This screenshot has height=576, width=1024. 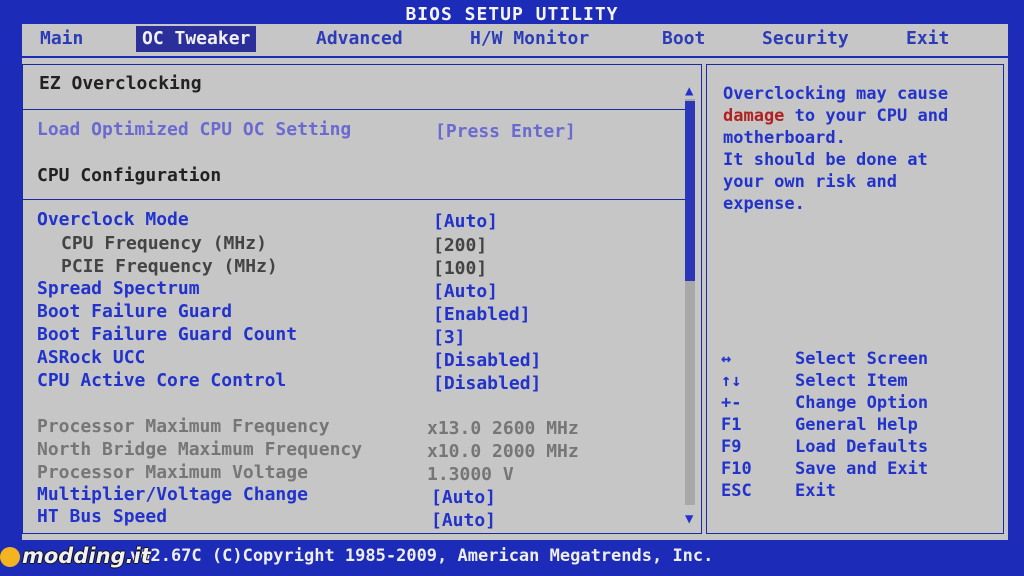 What do you see at coordinates (815, 491) in the screenshot?
I see `key-desc-exit: Exit` at bounding box center [815, 491].